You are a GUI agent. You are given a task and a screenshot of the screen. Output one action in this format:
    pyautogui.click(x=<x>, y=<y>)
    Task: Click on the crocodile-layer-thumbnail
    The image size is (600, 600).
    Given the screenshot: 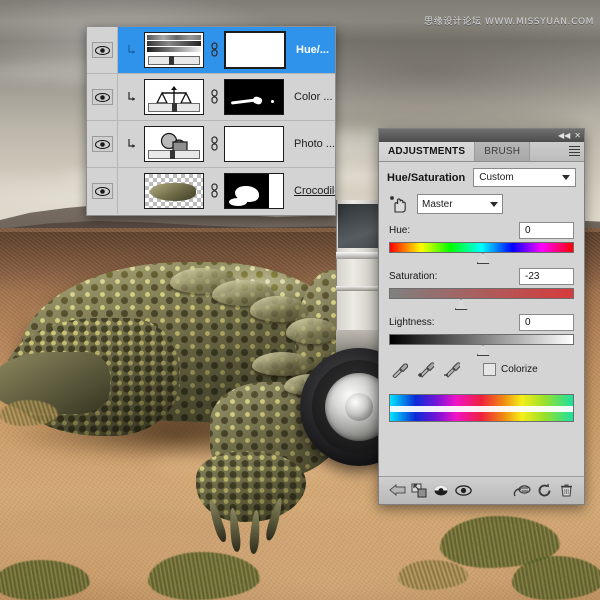 What is the action you would take?
    pyautogui.click(x=174, y=191)
    